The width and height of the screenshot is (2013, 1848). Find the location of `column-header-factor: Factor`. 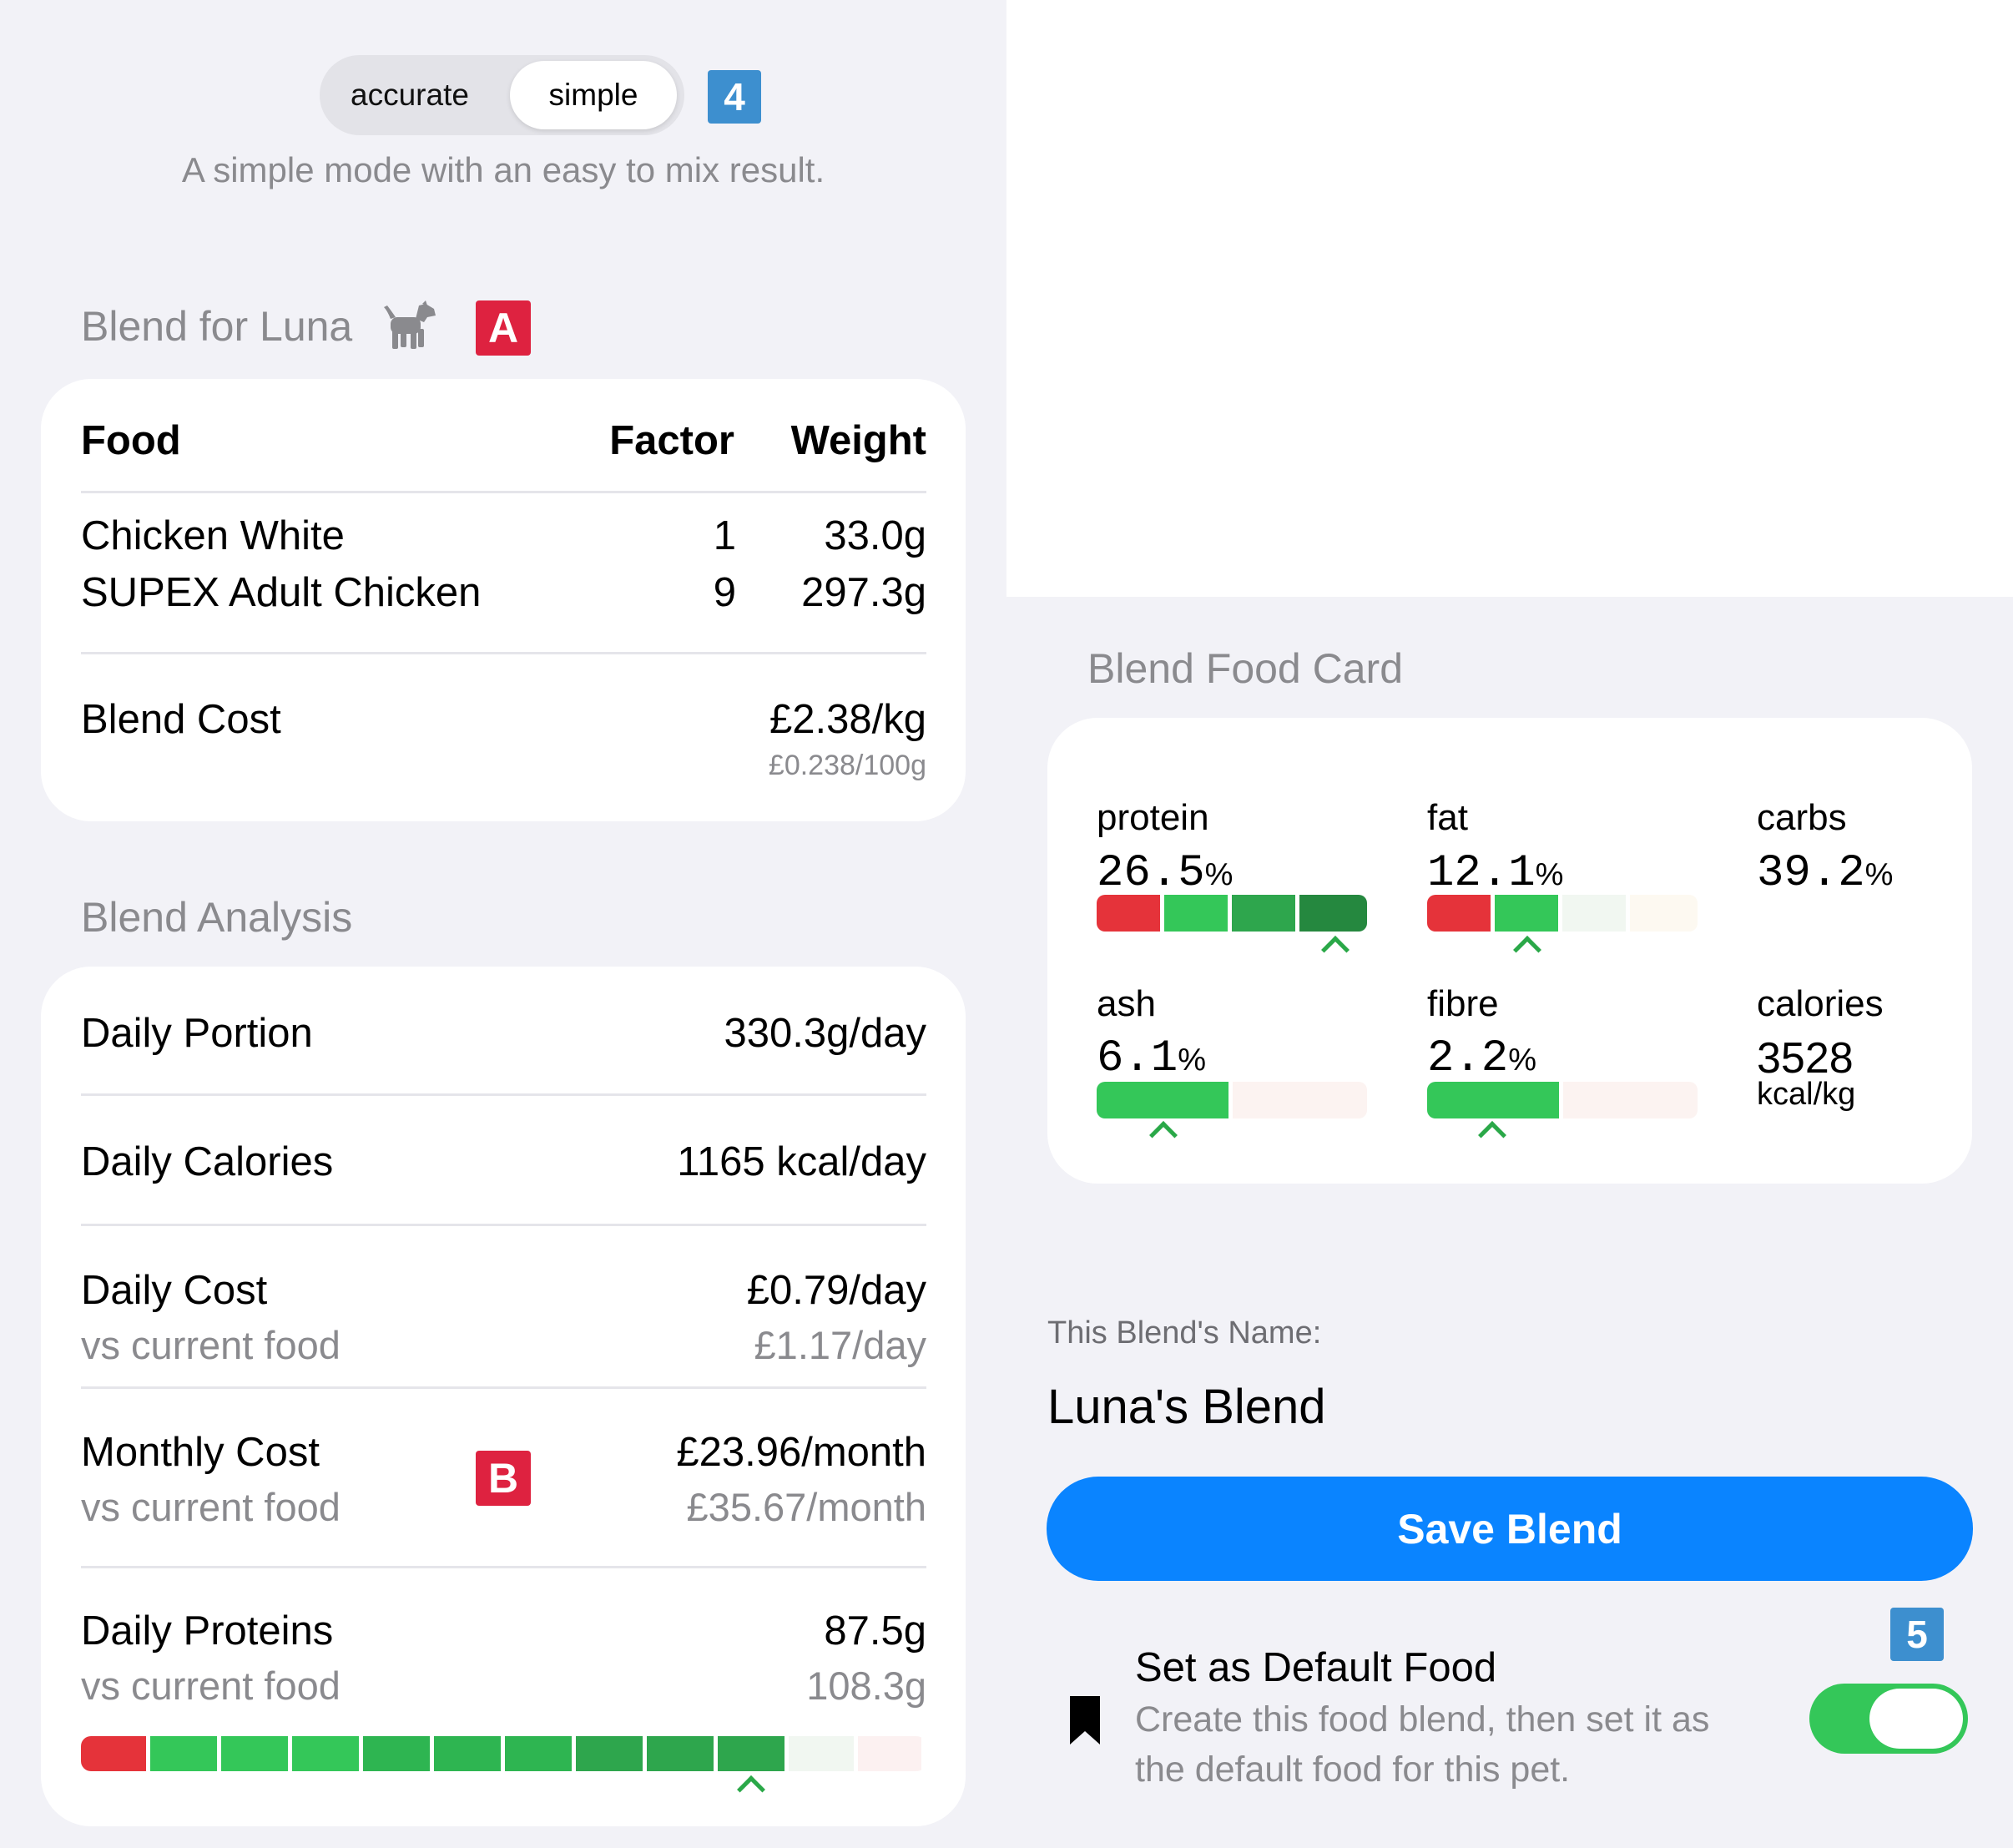

column-header-factor: Factor is located at coordinates (671, 440).